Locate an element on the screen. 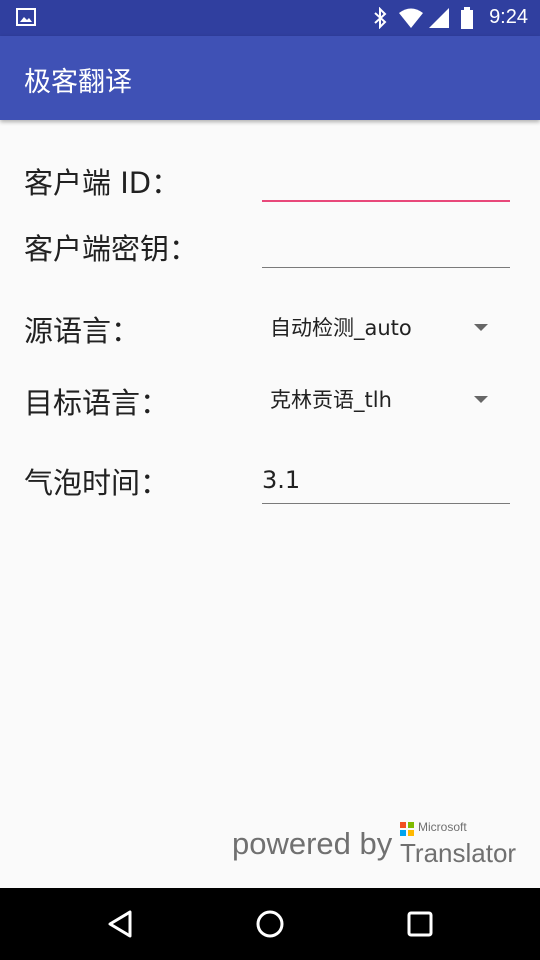 This screenshot has width=540, height=960. source-language-value: 自动检测_auto is located at coordinates (341, 328).